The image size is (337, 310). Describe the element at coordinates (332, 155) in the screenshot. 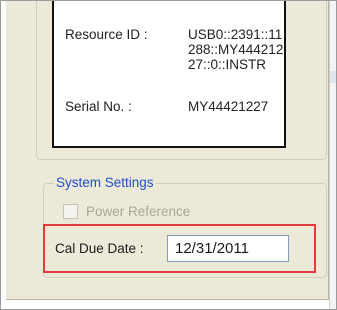

I see `adjacent-panel-edge` at that location.